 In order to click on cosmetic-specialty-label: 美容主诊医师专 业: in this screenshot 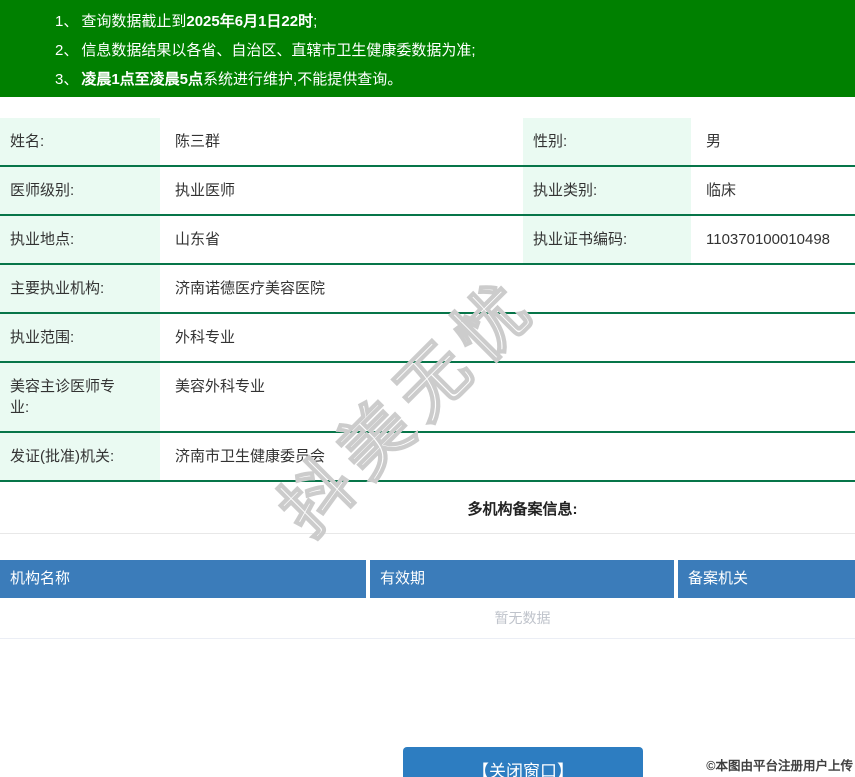, I will do `click(80, 397)`.